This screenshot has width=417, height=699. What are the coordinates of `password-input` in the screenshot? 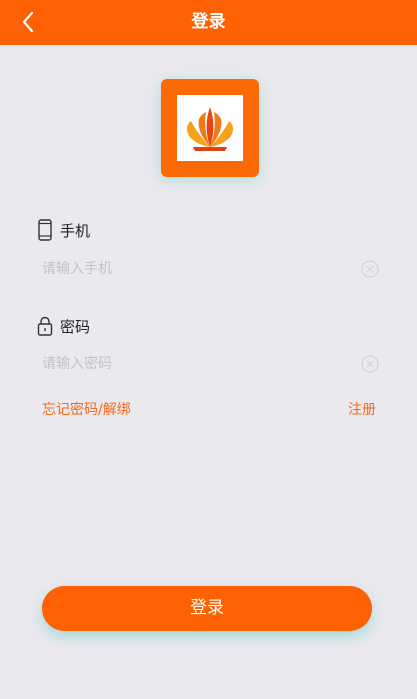 It's located at (192, 364).